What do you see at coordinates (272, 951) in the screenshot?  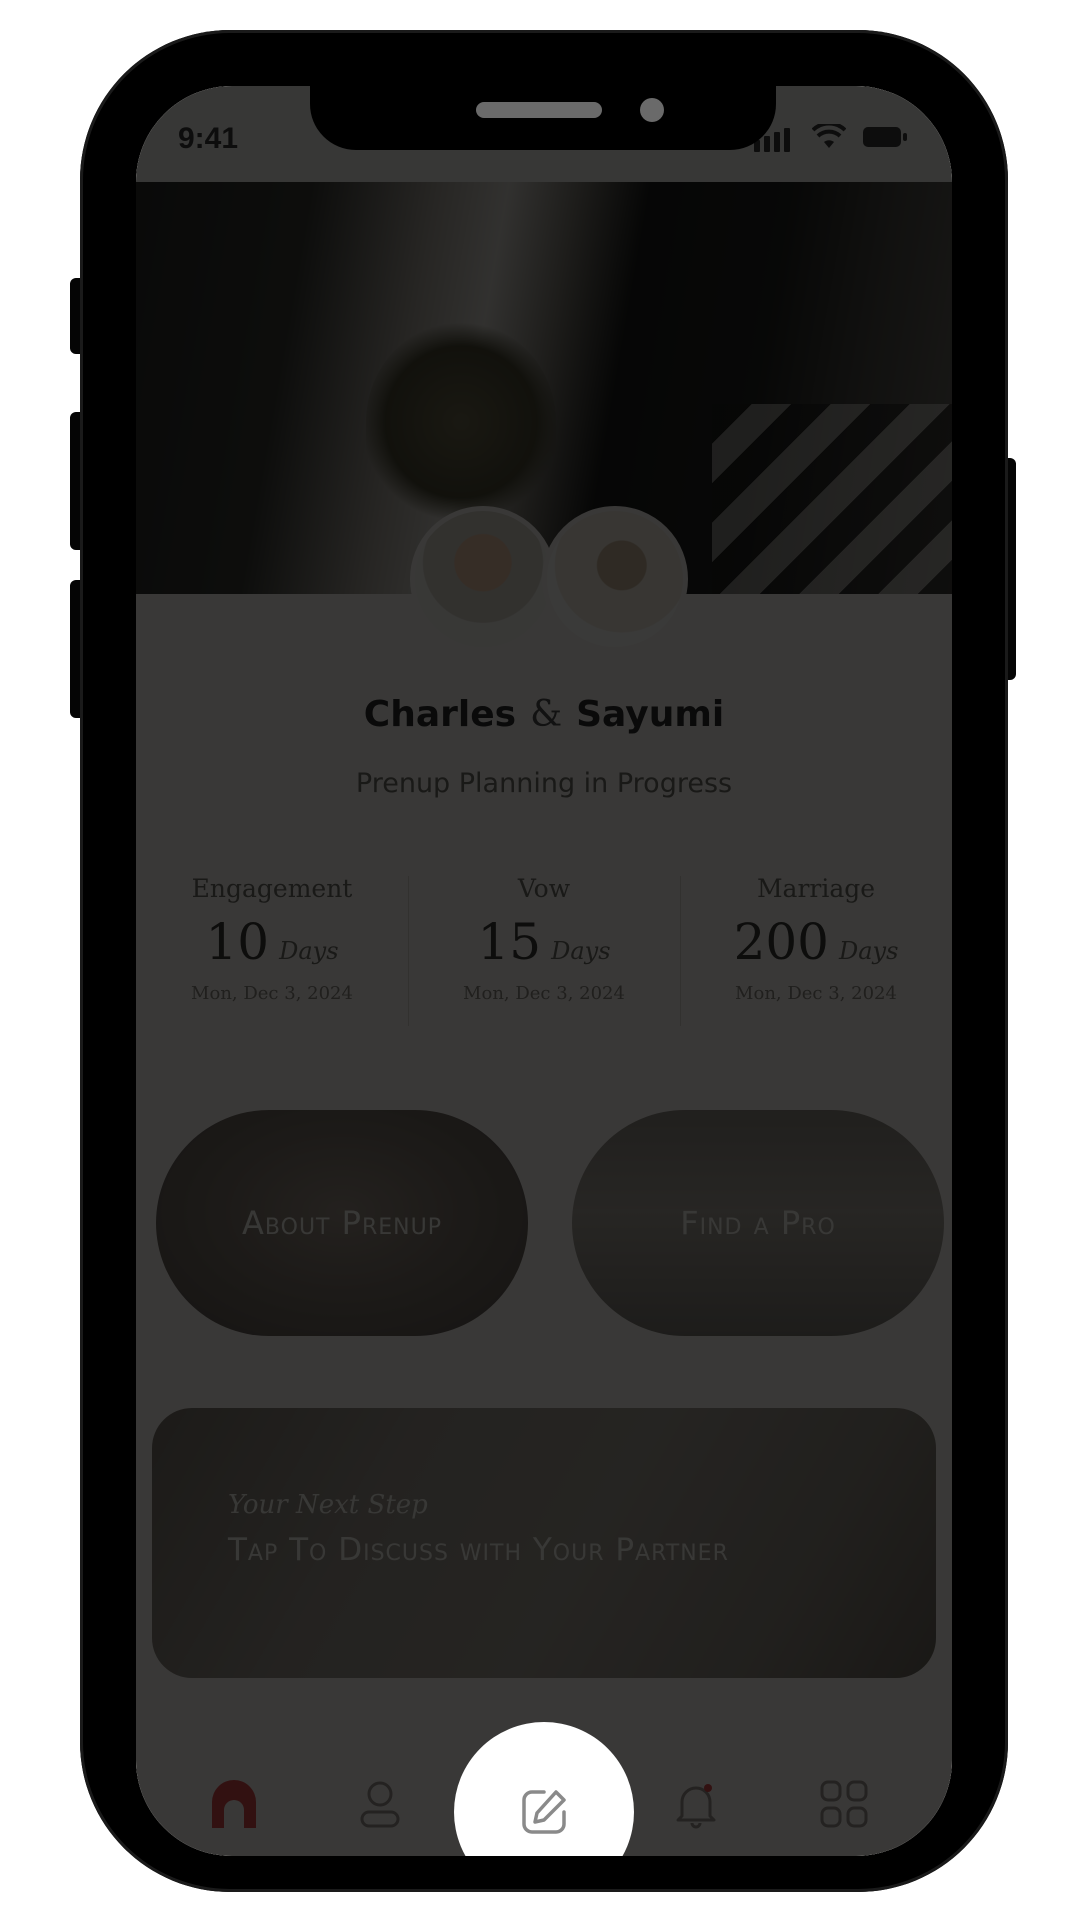 I see `stat-engagement: Engagement 10 Days Mon, Dec 3, 2024` at bounding box center [272, 951].